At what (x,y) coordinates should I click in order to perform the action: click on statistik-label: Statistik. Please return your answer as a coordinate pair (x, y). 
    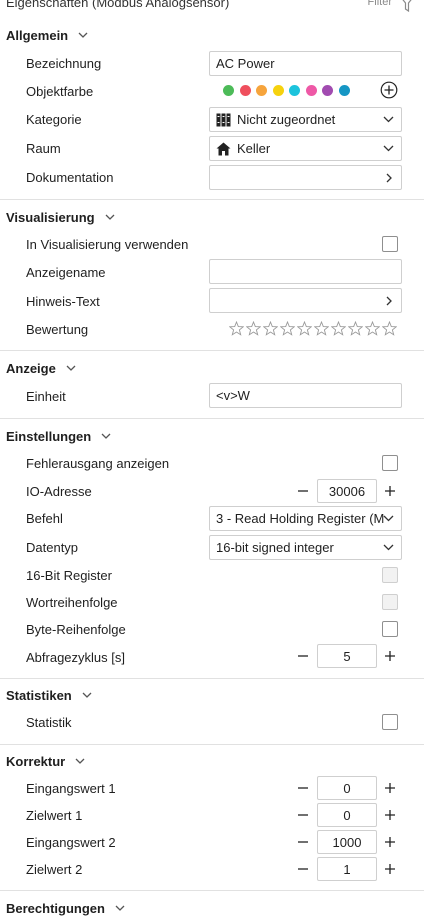
    Looking at the image, I should click on (49, 722).